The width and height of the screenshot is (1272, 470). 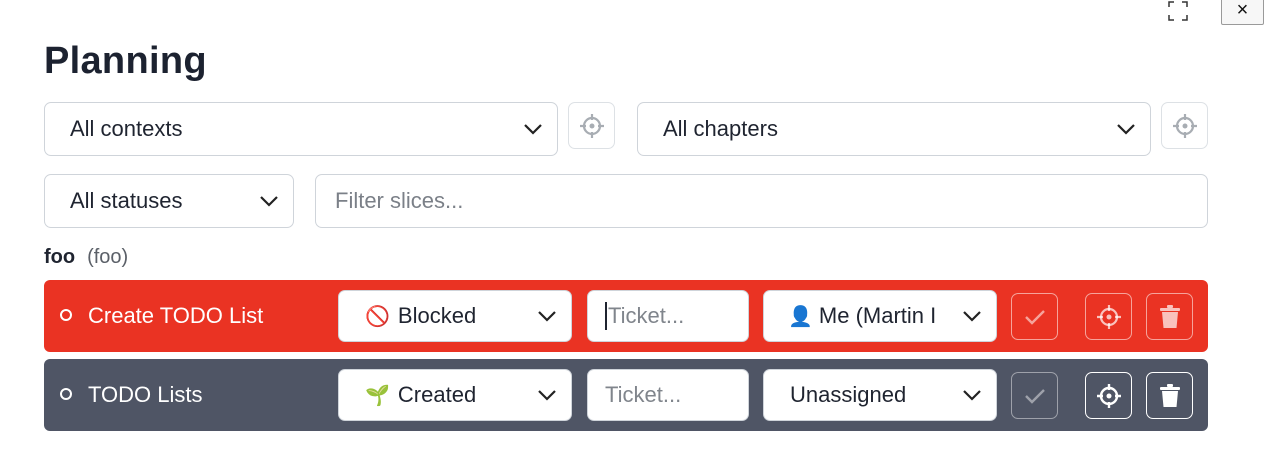 I want to click on slice-status-select: 🌱 Created, so click(x=455, y=395).